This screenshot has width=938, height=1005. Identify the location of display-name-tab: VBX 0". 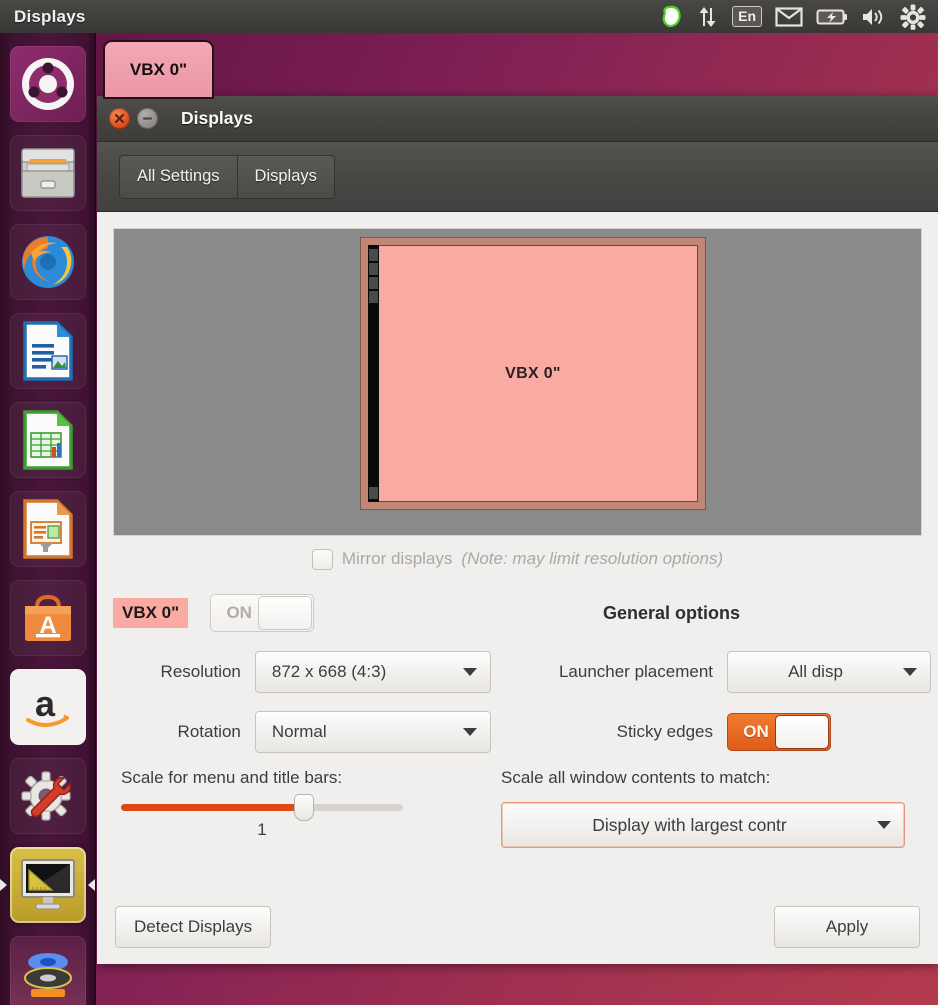
(158, 69).